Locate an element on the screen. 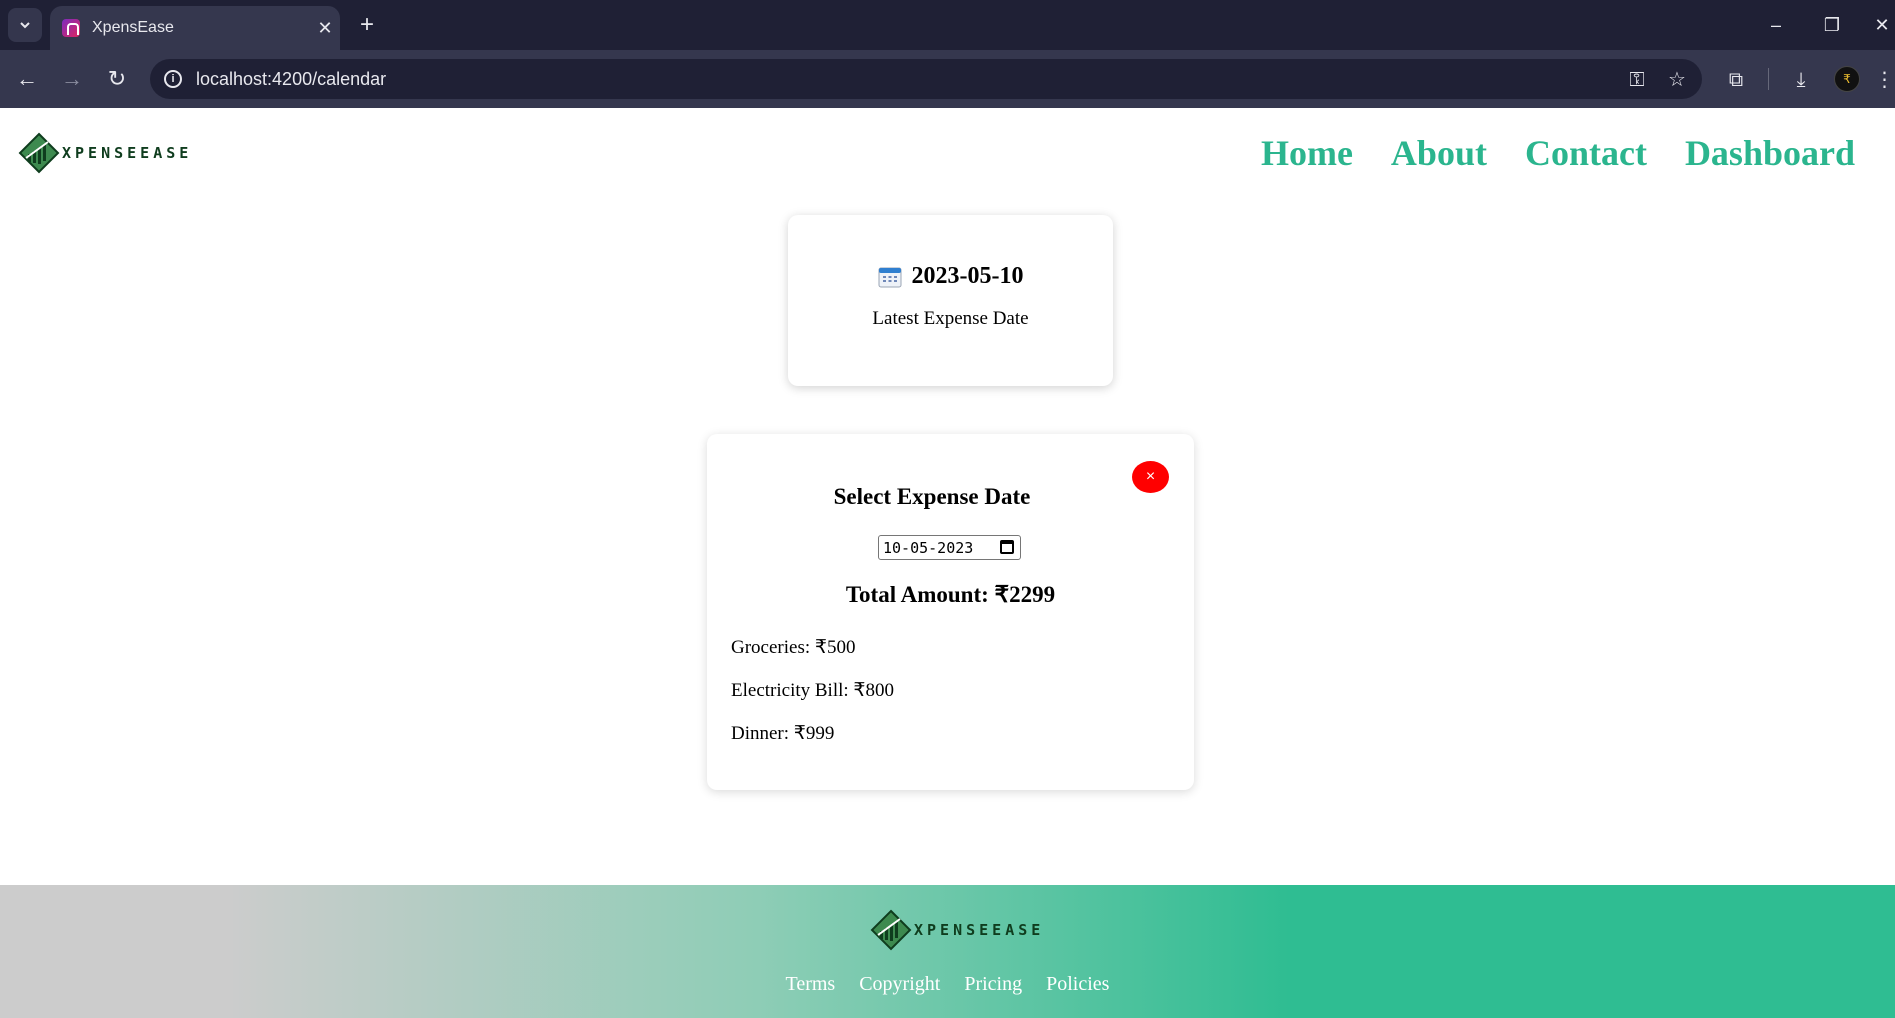  reload-icon: ↻ is located at coordinates (117, 79).